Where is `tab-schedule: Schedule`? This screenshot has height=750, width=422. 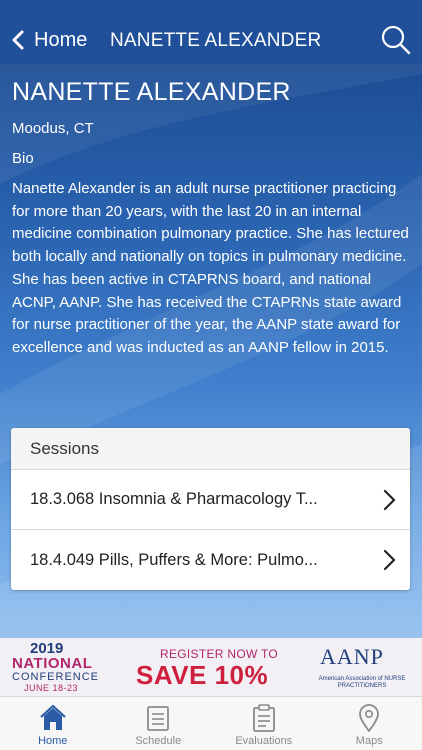
tab-schedule: Schedule is located at coordinates (159, 723).